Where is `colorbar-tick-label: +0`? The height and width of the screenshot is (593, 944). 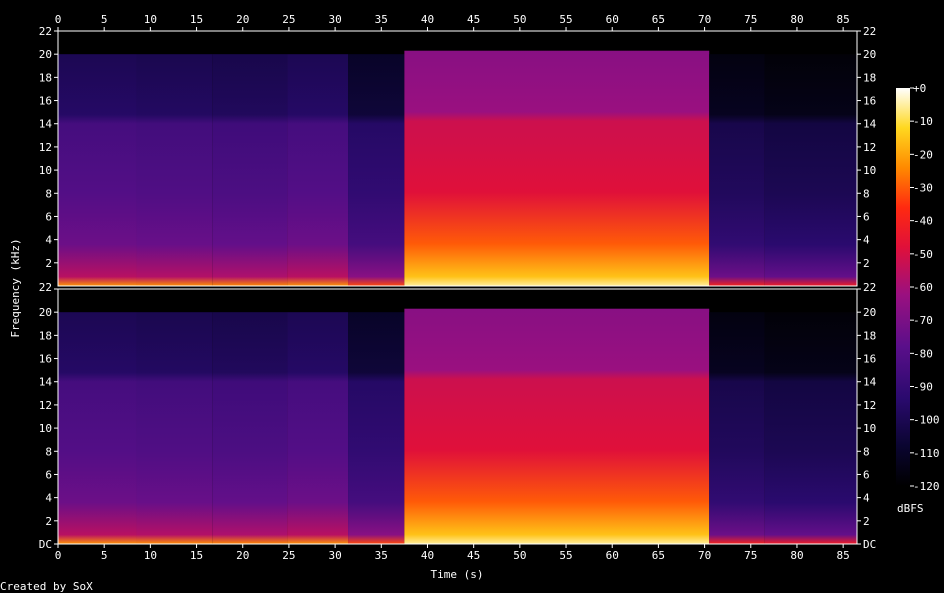 colorbar-tick-label: +0 is located at coordinates (919, 88).